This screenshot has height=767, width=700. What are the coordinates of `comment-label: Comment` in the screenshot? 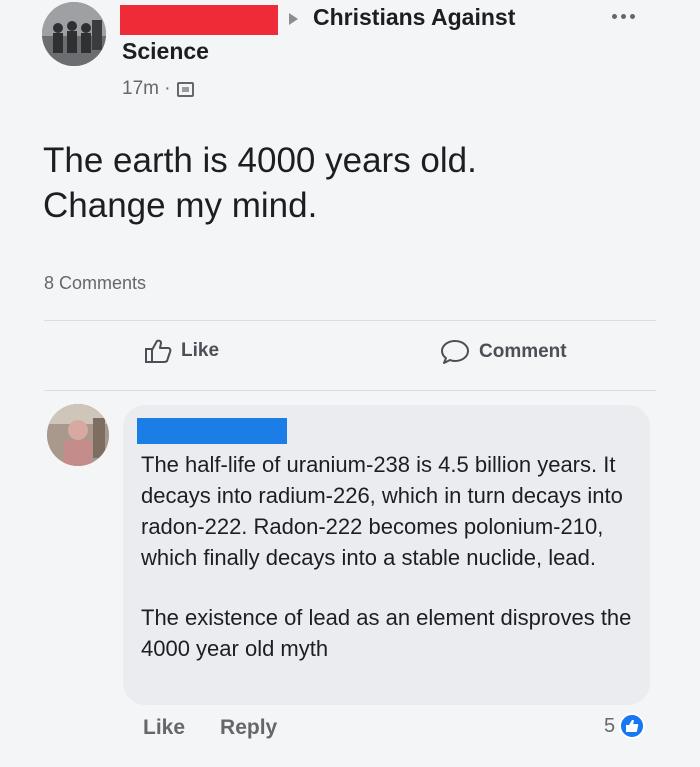 It's located at (523, 351).